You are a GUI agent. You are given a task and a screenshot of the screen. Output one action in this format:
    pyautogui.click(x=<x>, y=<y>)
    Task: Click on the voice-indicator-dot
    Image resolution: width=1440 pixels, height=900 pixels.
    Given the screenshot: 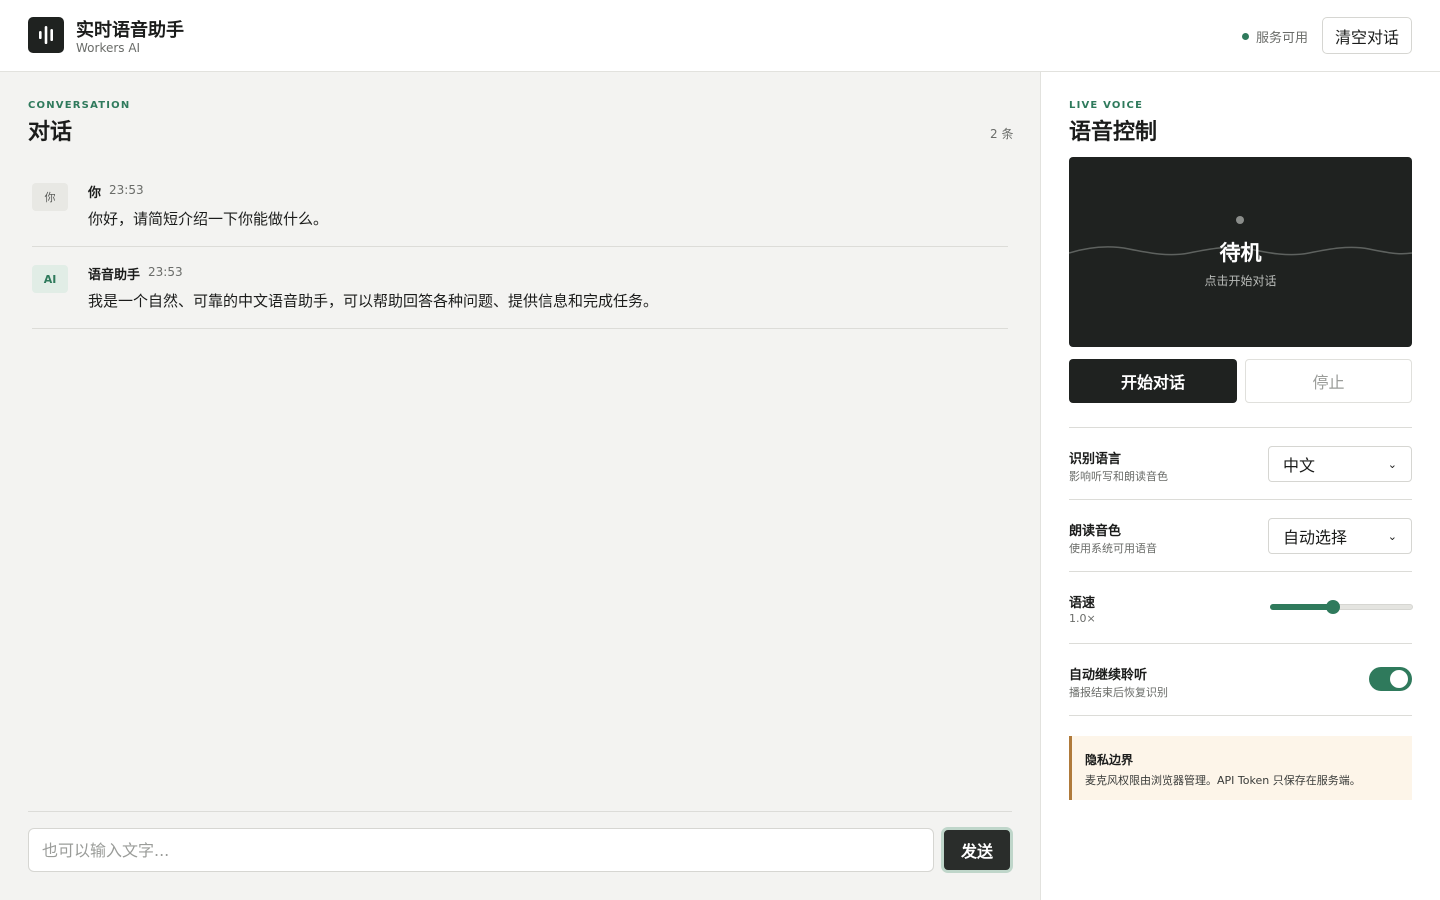 What is the action you would take?
    pyautogui.click(x=1240, y=220)
    